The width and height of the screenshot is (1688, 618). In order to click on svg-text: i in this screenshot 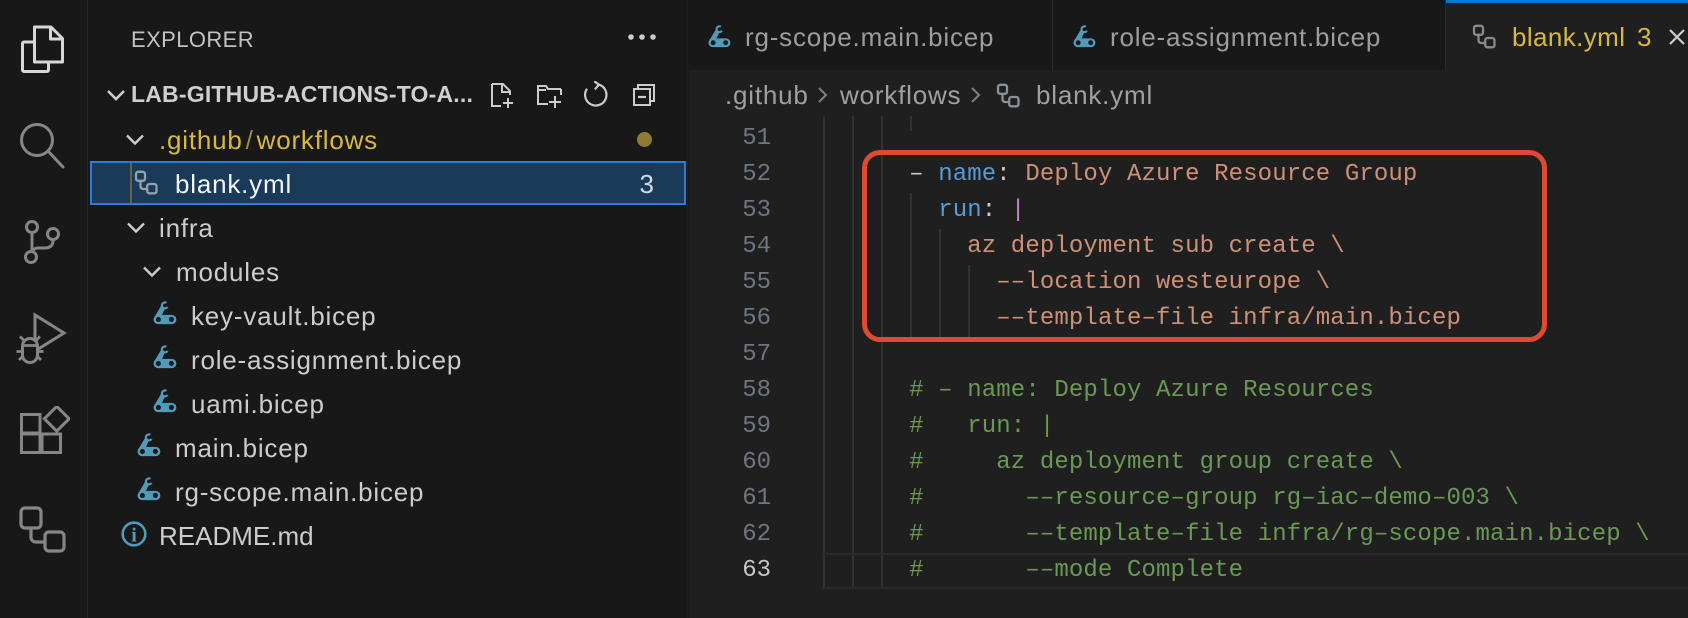, I will do `click(134, 536)`.